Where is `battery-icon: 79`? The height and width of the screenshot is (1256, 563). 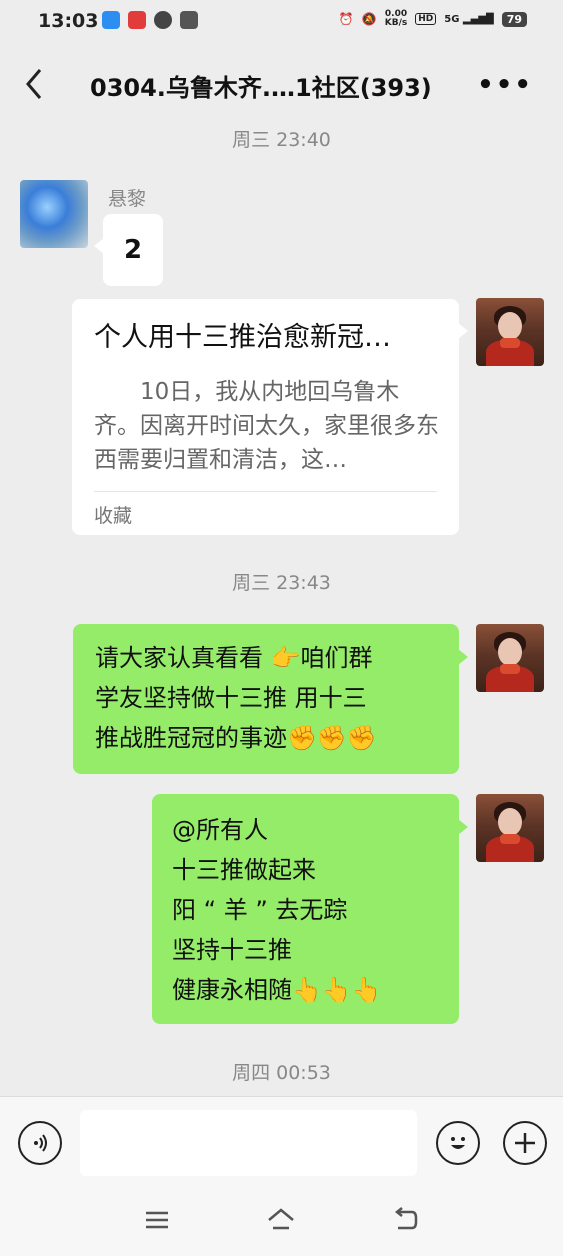
battery-icon: 79 is located at coordinates (514, 19).